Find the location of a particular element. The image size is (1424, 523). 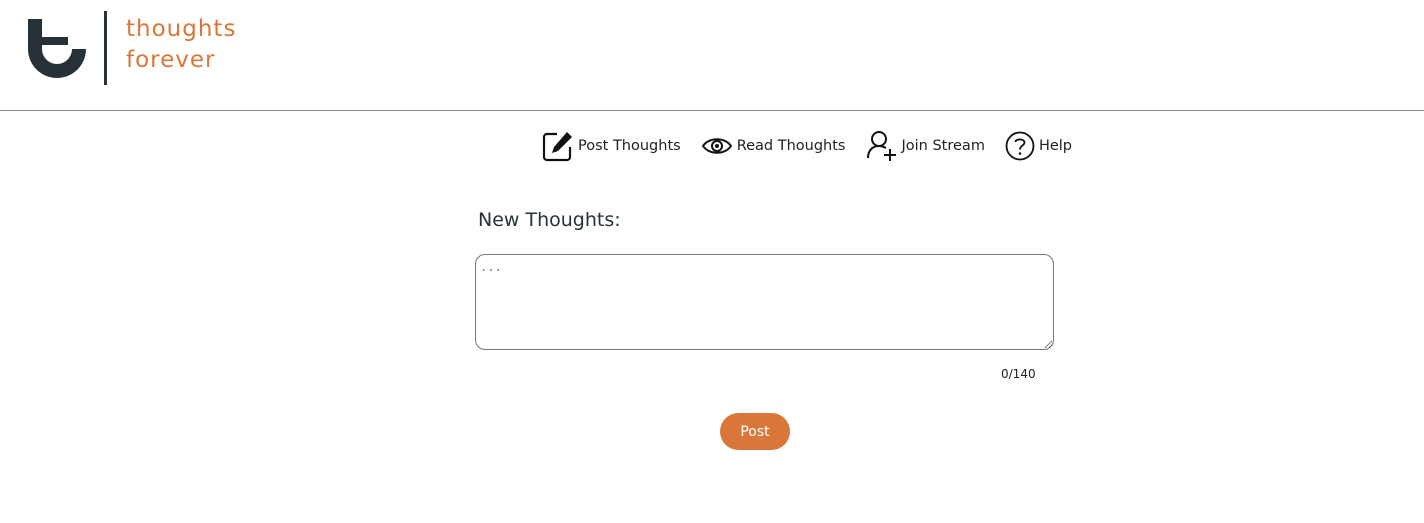

brand-line-1: thoughts is located at coordinates (181, 29).